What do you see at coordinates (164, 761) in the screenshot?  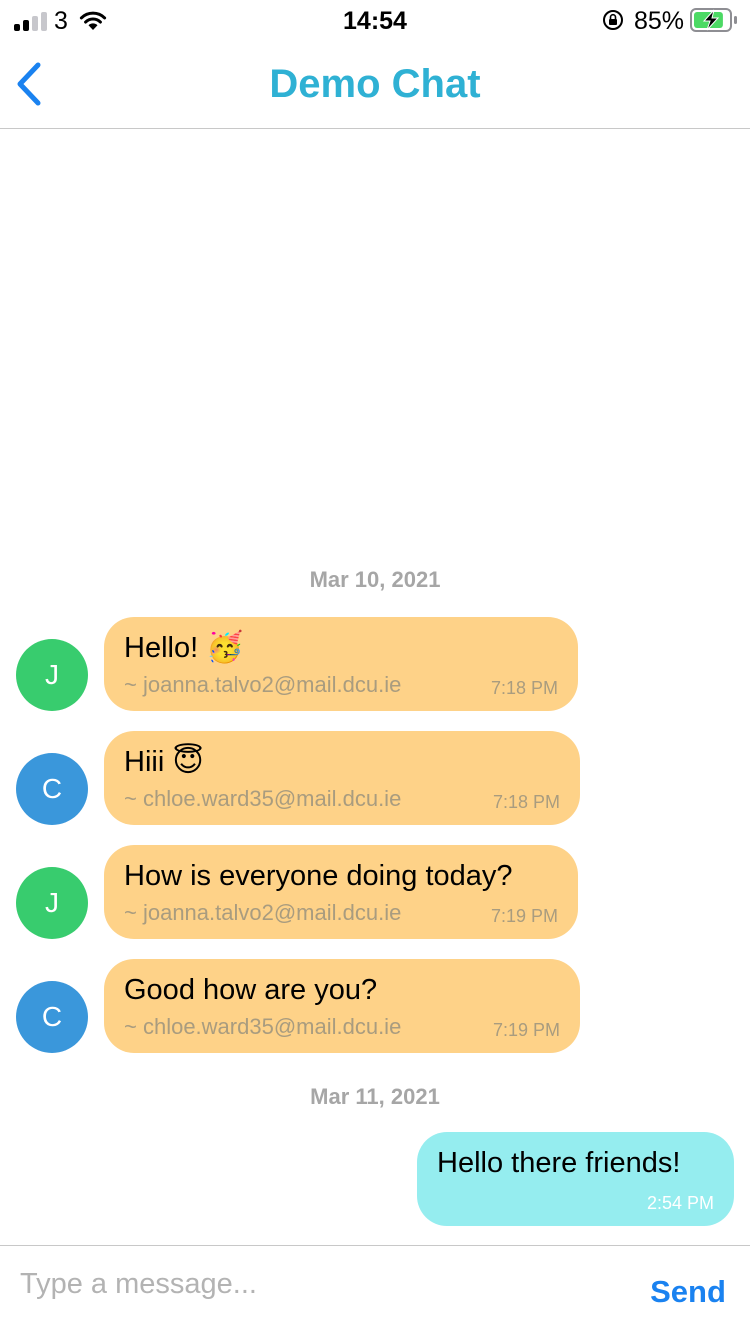 I see `message-text: Hiii 😇` at bounding box center [164, 761].